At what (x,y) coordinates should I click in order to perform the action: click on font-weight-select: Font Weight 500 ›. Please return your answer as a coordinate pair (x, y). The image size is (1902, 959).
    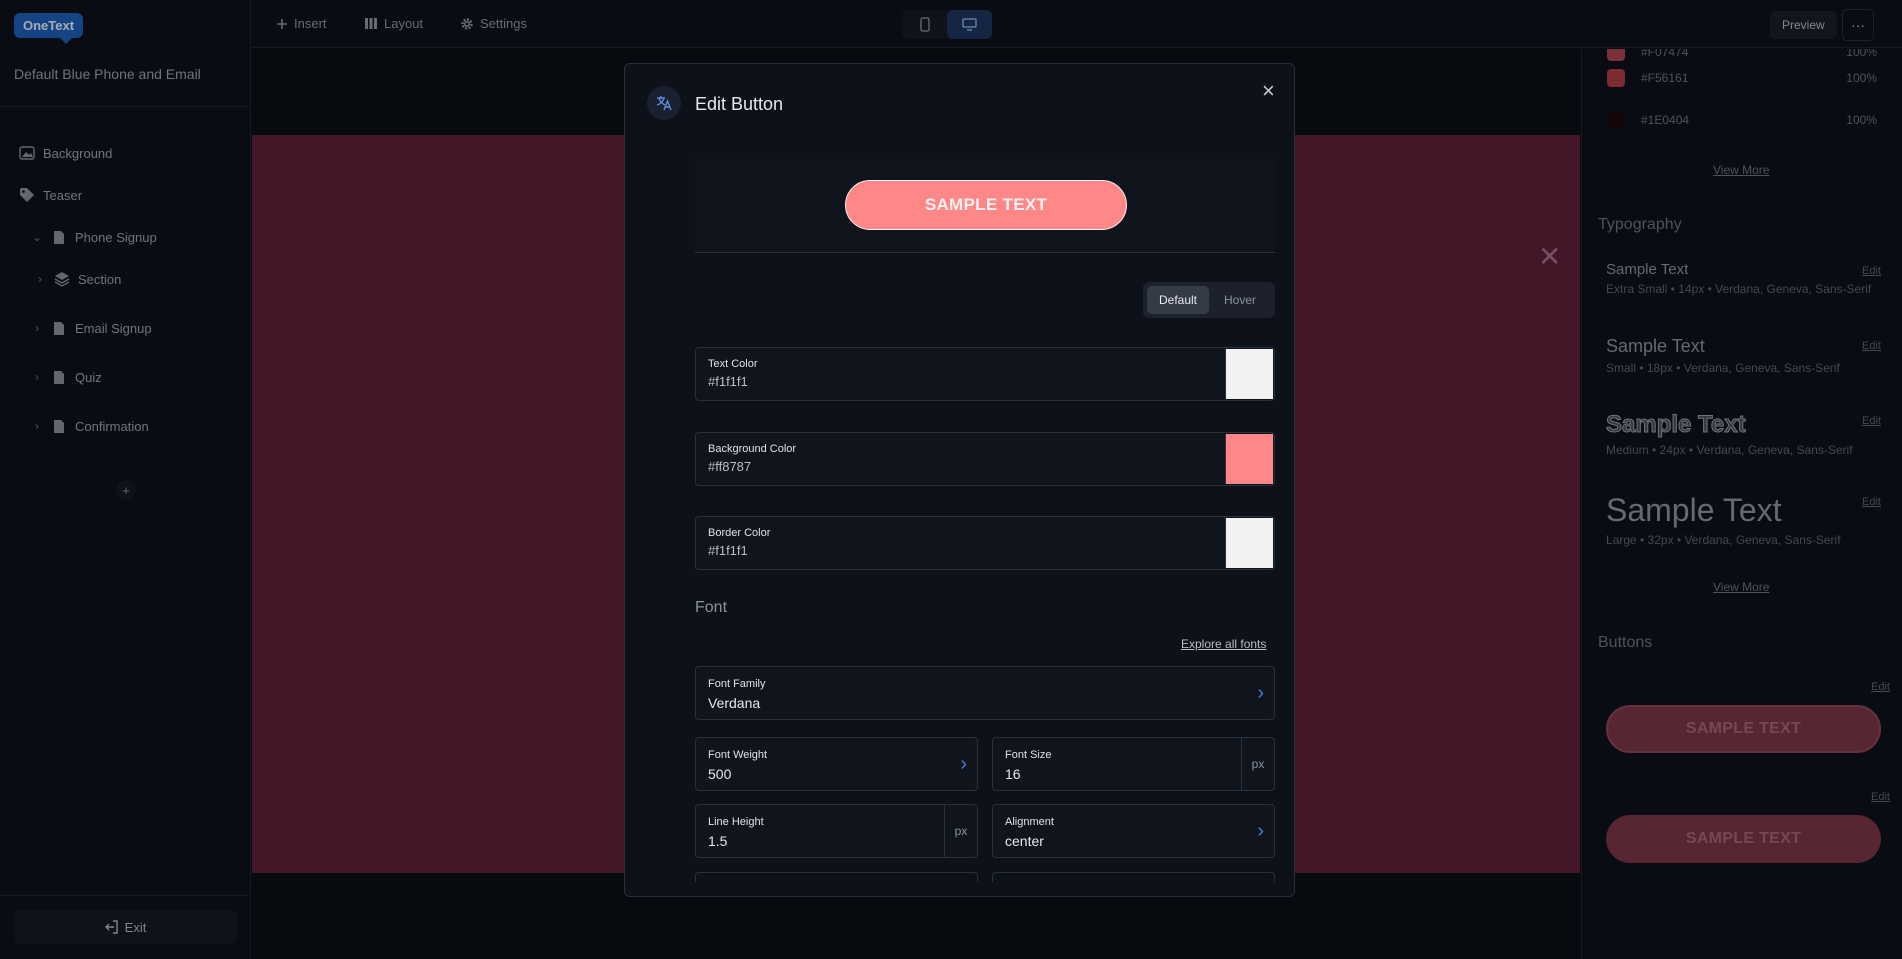
    Looking at the image, I should click on (836, 764).